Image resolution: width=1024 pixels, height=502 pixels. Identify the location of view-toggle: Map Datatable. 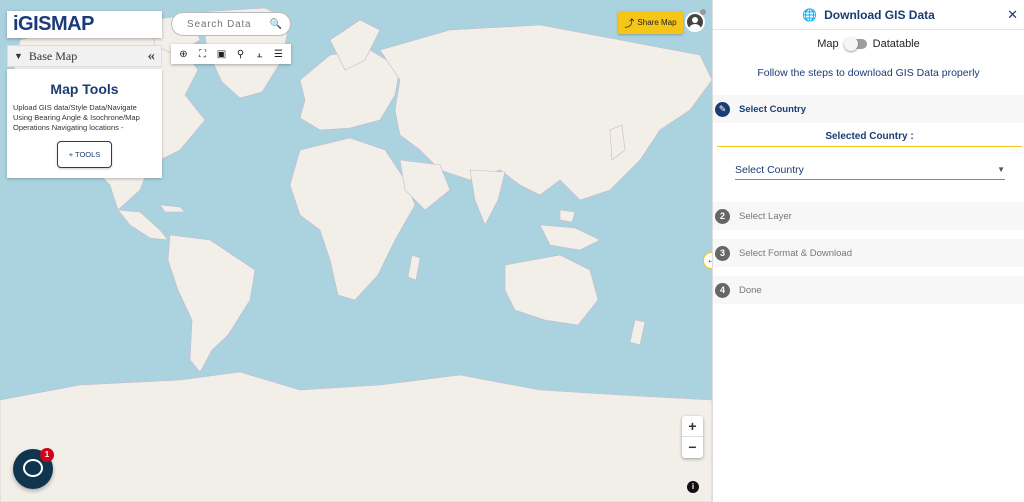
(868, 44).